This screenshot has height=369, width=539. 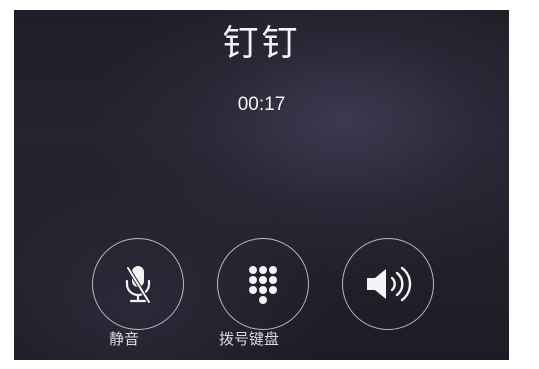 I want to click on speaker-button, so click(x=388, y=284).